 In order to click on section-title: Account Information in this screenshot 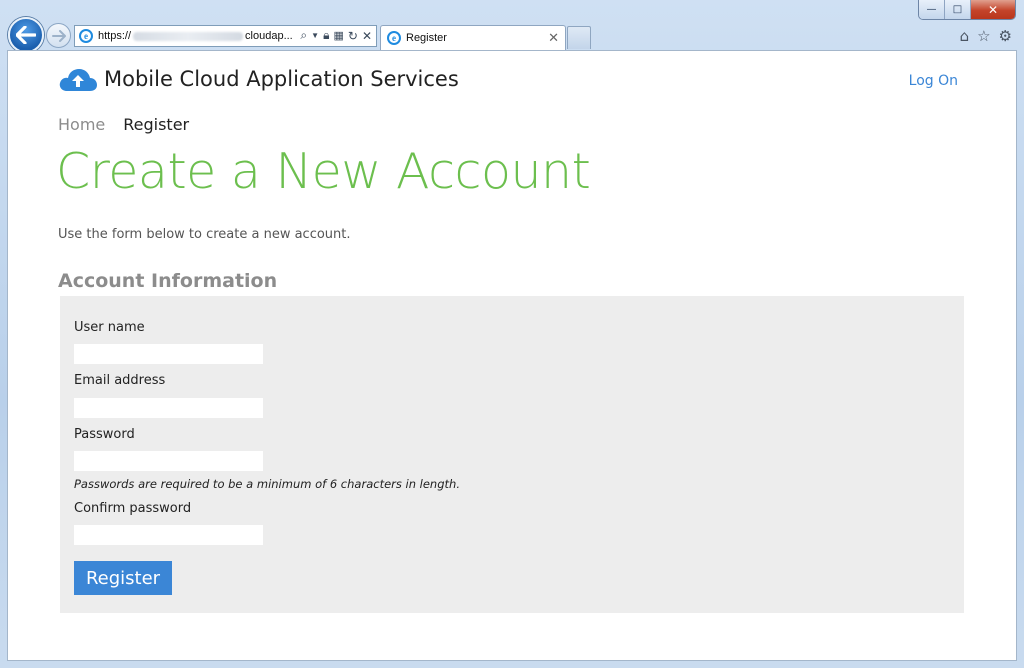, I will do `click(168, 281)`.